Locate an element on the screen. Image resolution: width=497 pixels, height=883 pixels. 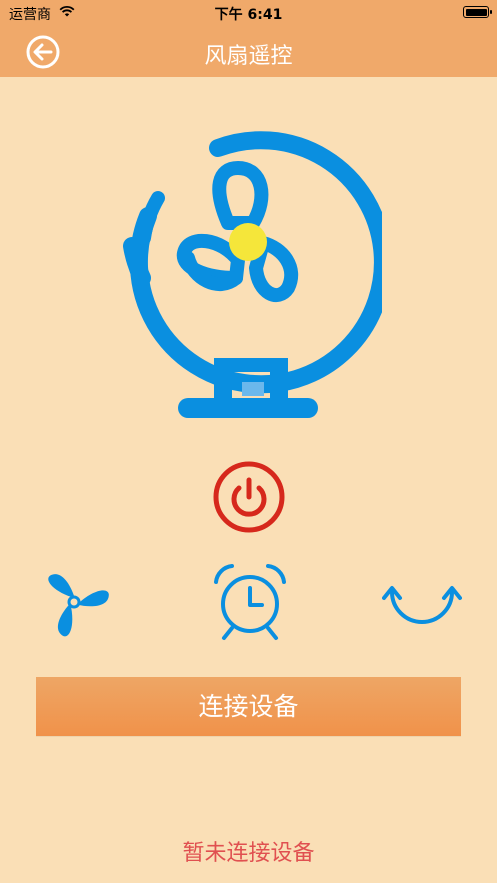
battery-icon is located at coordinates (477, 12).